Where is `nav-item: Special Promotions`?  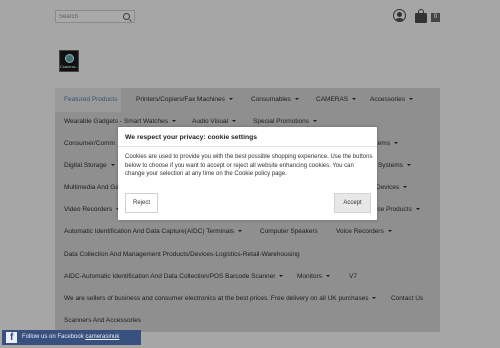 nav-item: Special Promotions is located at coordinates (285, 122).